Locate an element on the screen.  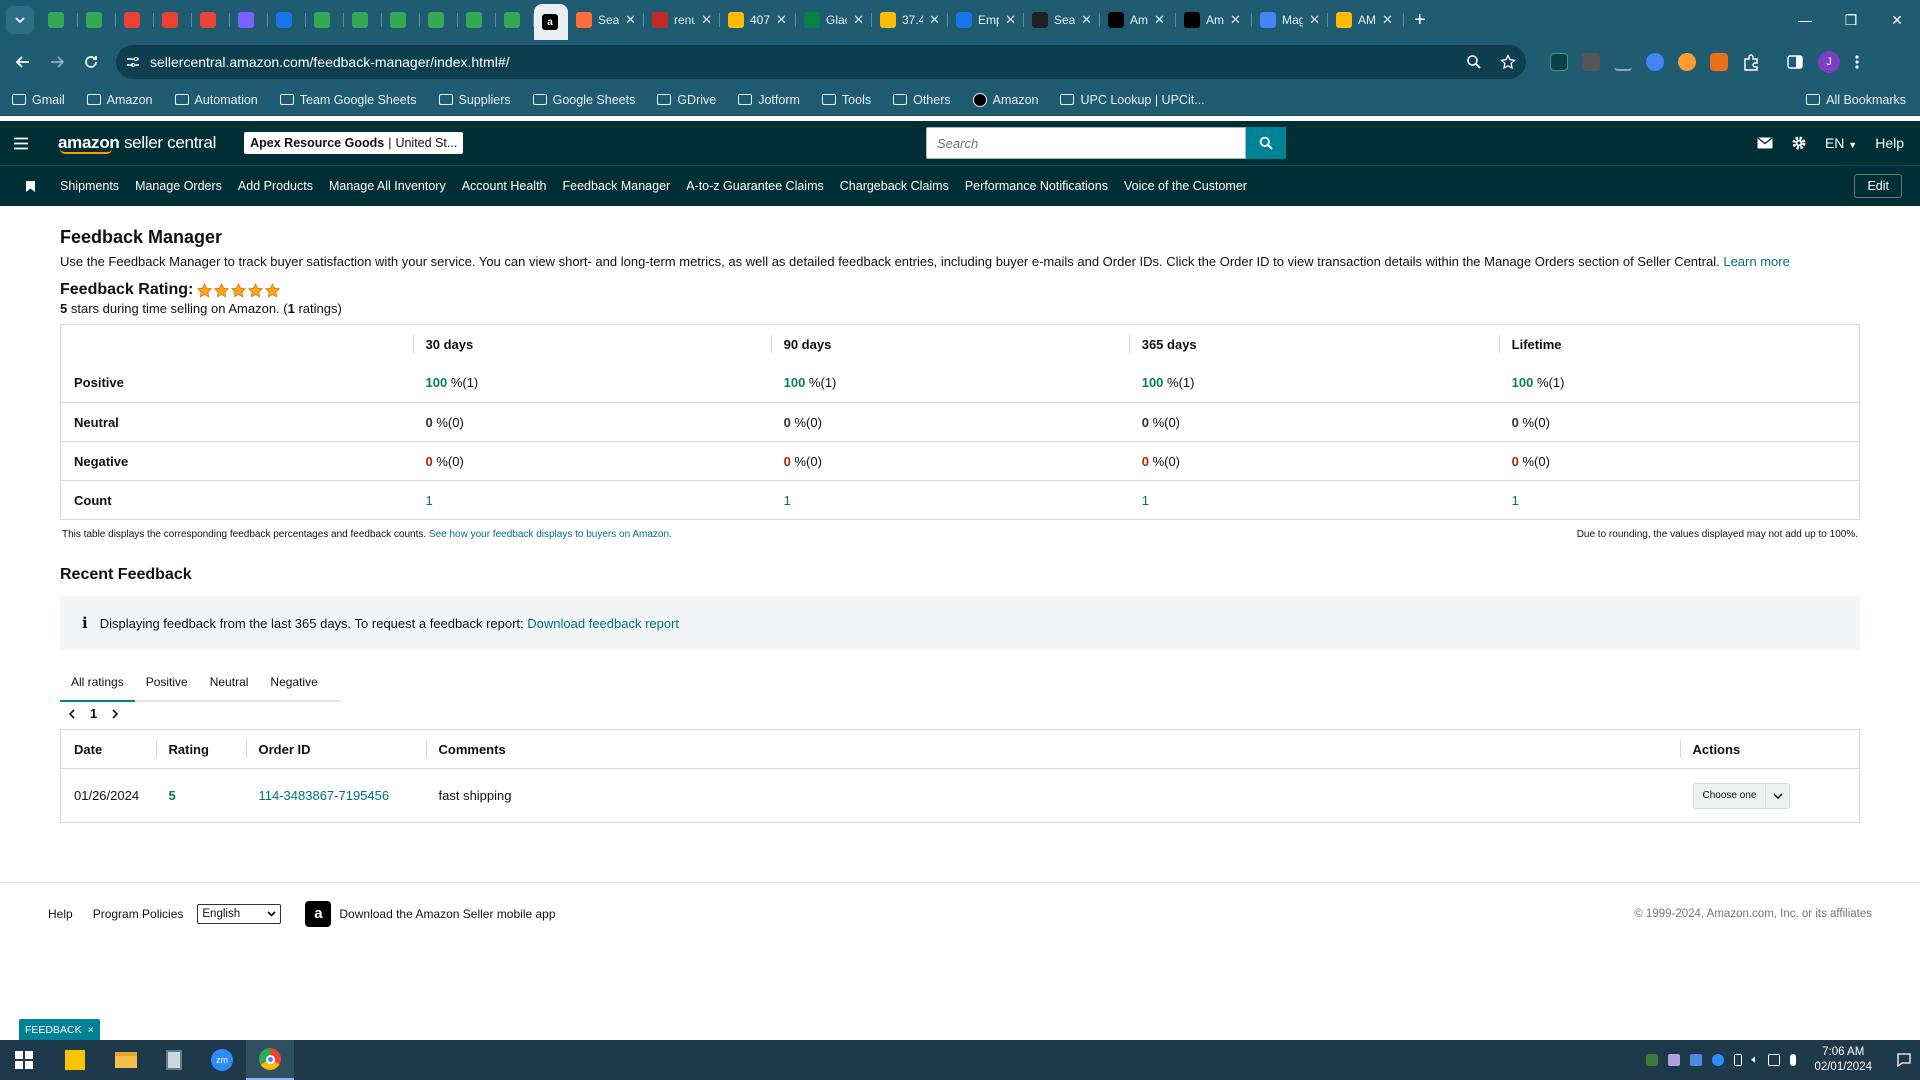
nav-item: Account Health is located at coordinates (504, 186).